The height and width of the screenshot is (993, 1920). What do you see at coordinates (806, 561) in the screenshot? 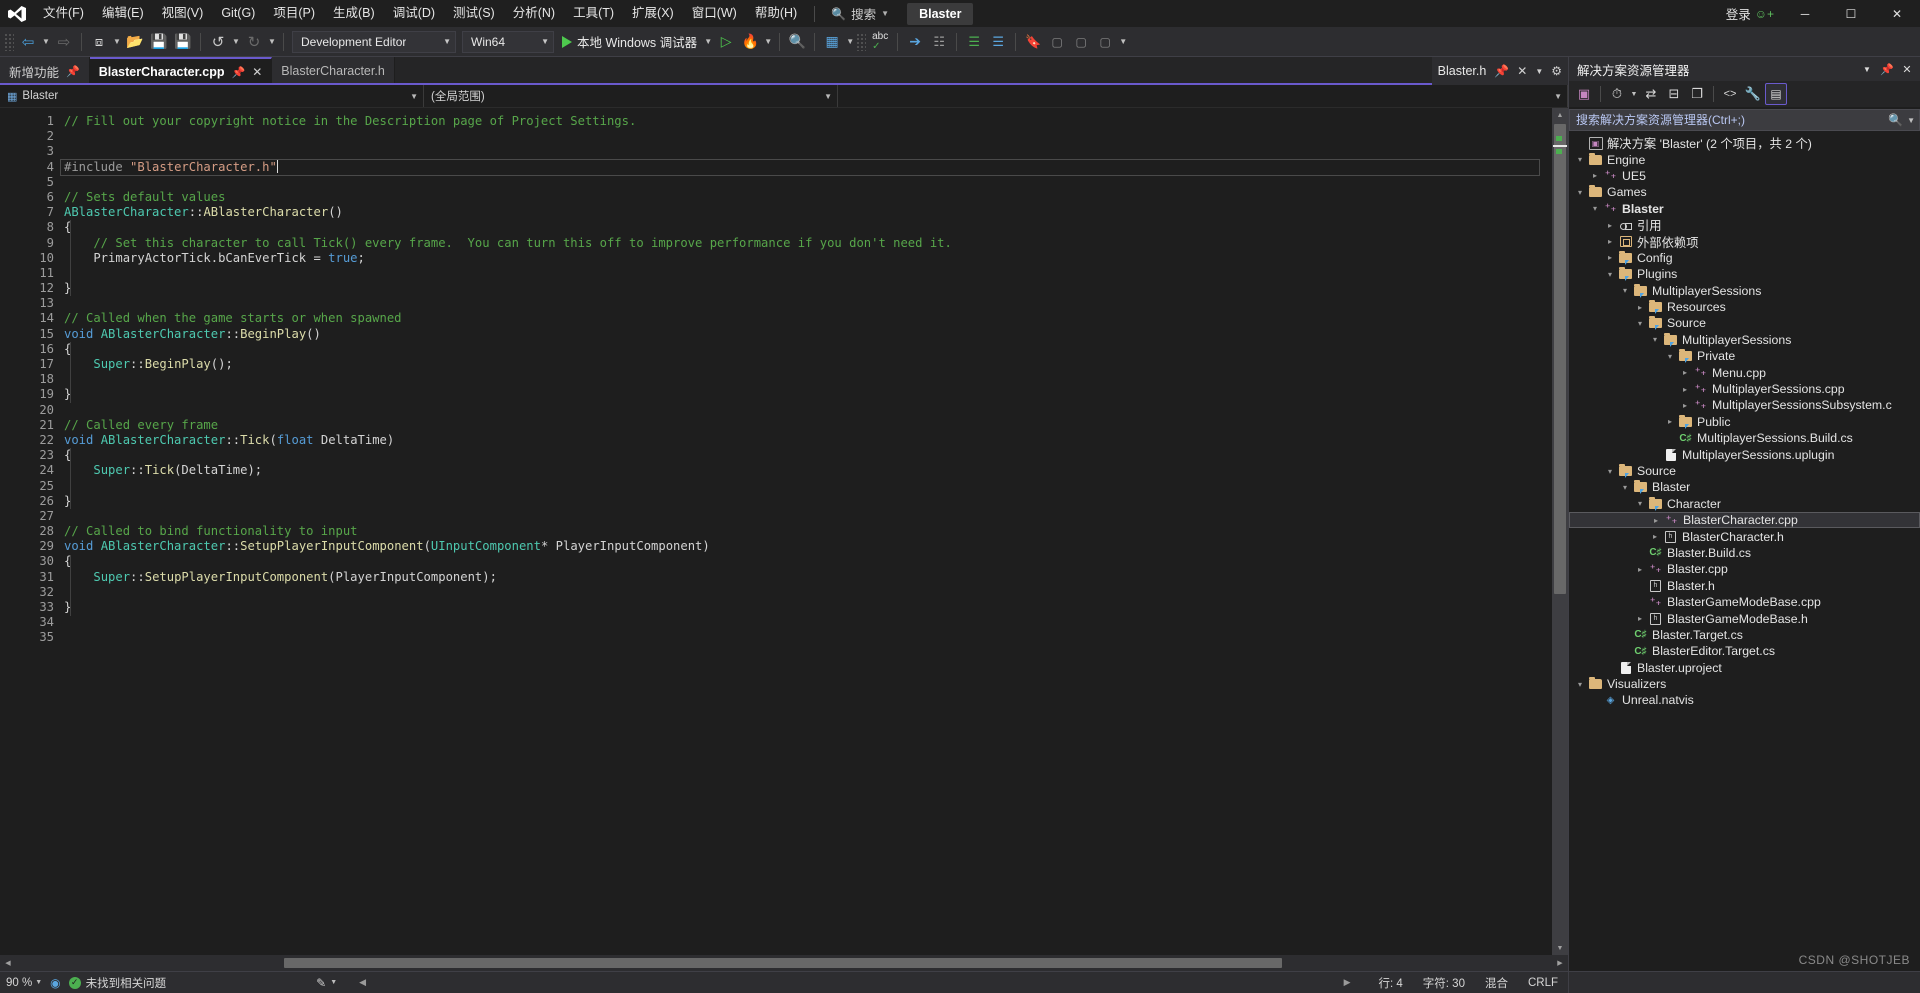
I see `code-line: {` at bounding box center [806, 561].